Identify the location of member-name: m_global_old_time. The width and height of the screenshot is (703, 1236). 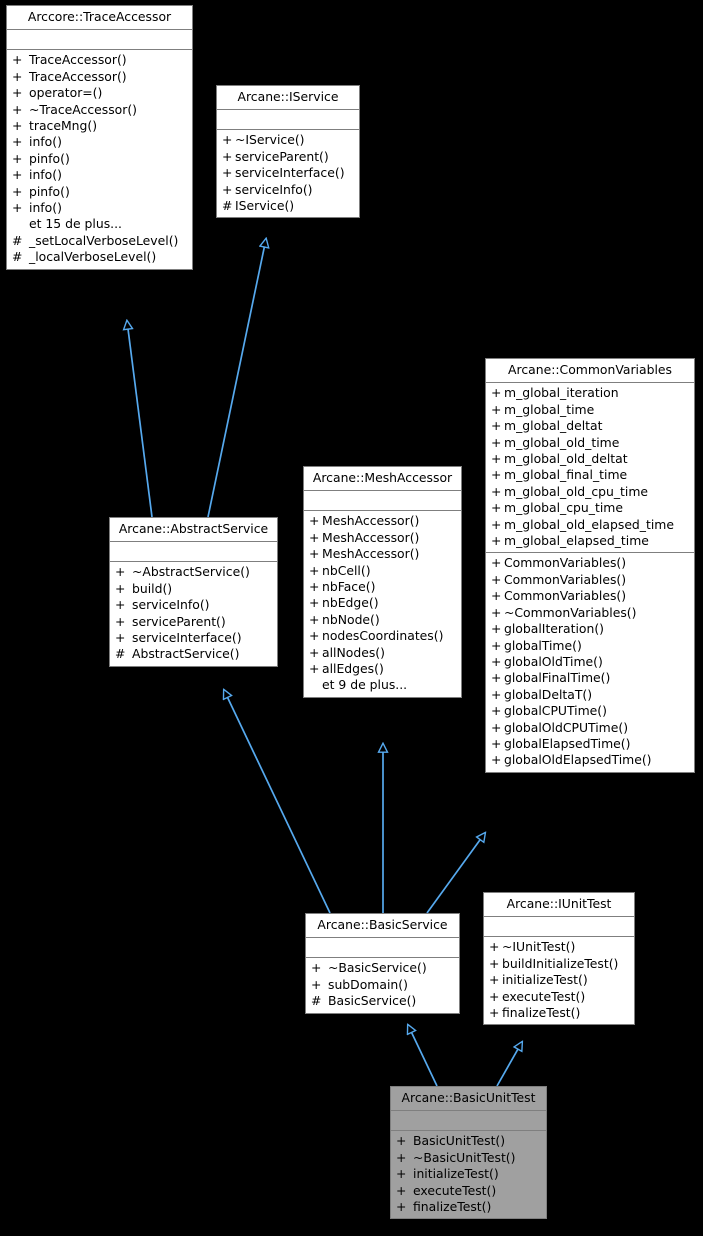
(562, 442).